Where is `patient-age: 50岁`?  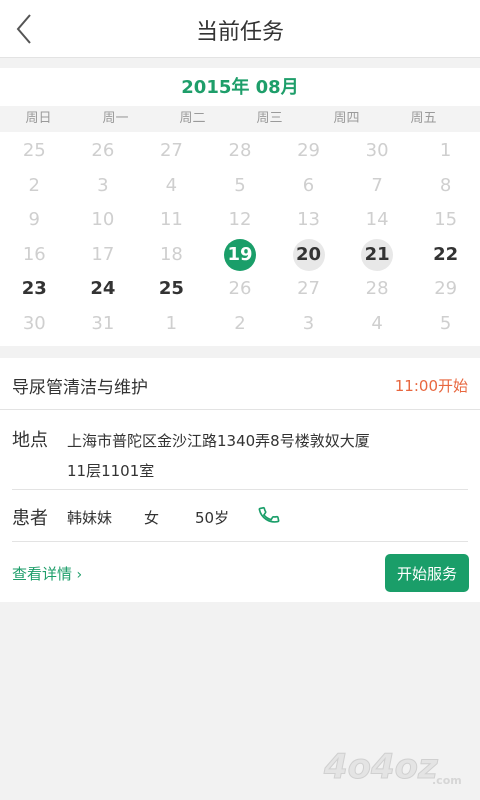 patient-age: 50岁 is located at coordinates (212, 518).